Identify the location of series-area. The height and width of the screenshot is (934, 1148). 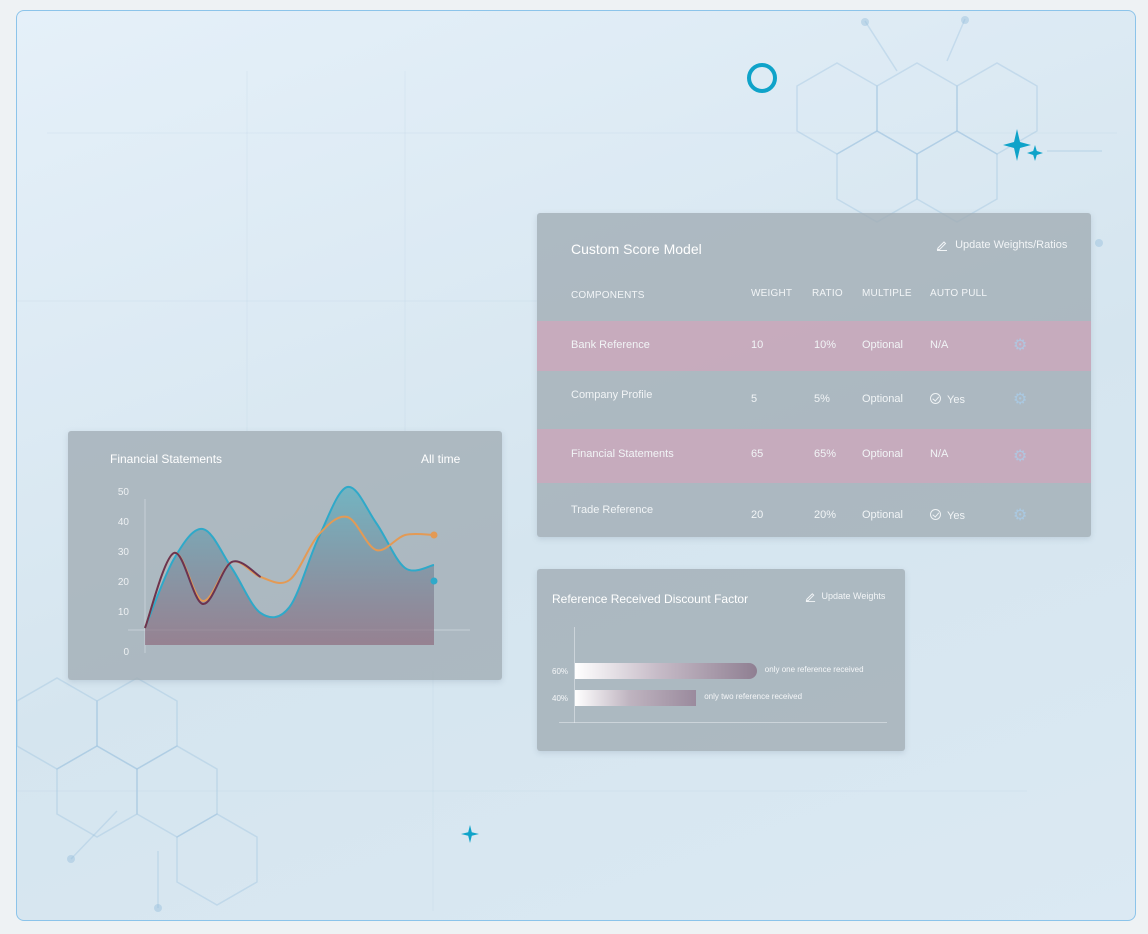
(289, 565).